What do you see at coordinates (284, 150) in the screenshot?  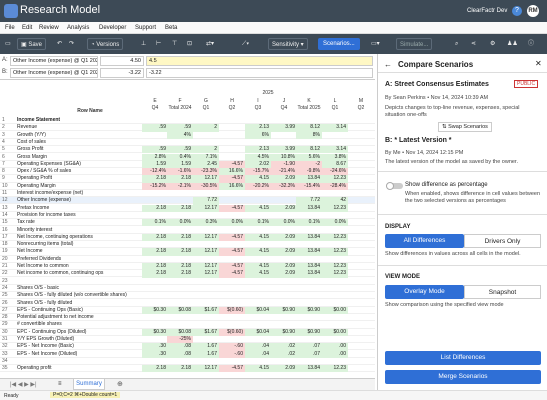 I see `table-cell: 3.99` at bounding box center [284, 150].